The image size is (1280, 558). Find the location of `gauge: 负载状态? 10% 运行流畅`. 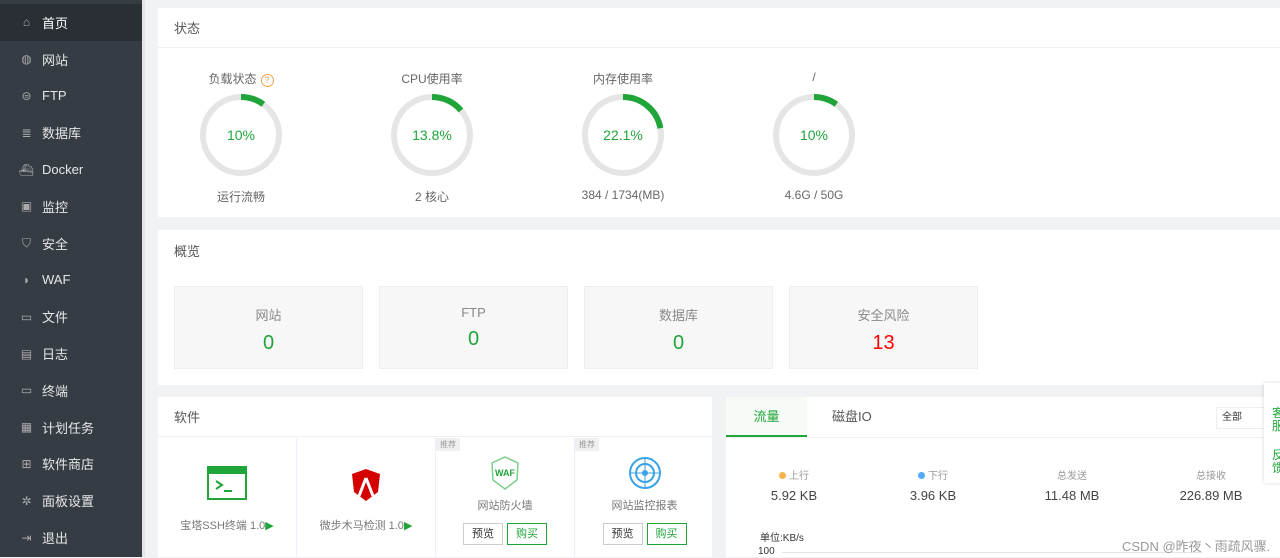

gauge: 负载状态? 10% 运行流畅 is located at coordinates (241, 137).